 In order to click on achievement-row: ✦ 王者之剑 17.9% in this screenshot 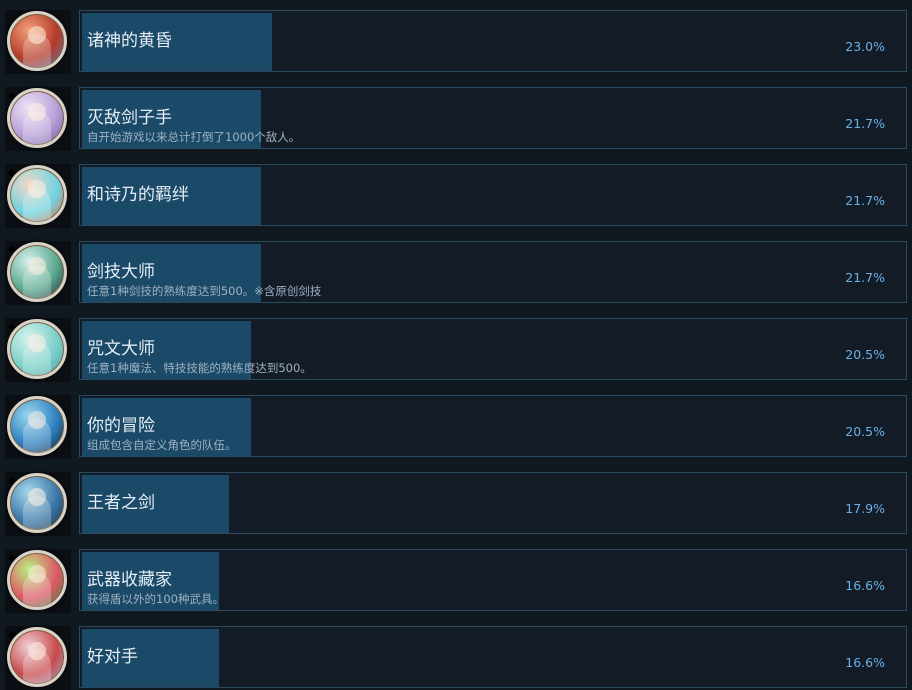, I will do `click(456, 503)`.